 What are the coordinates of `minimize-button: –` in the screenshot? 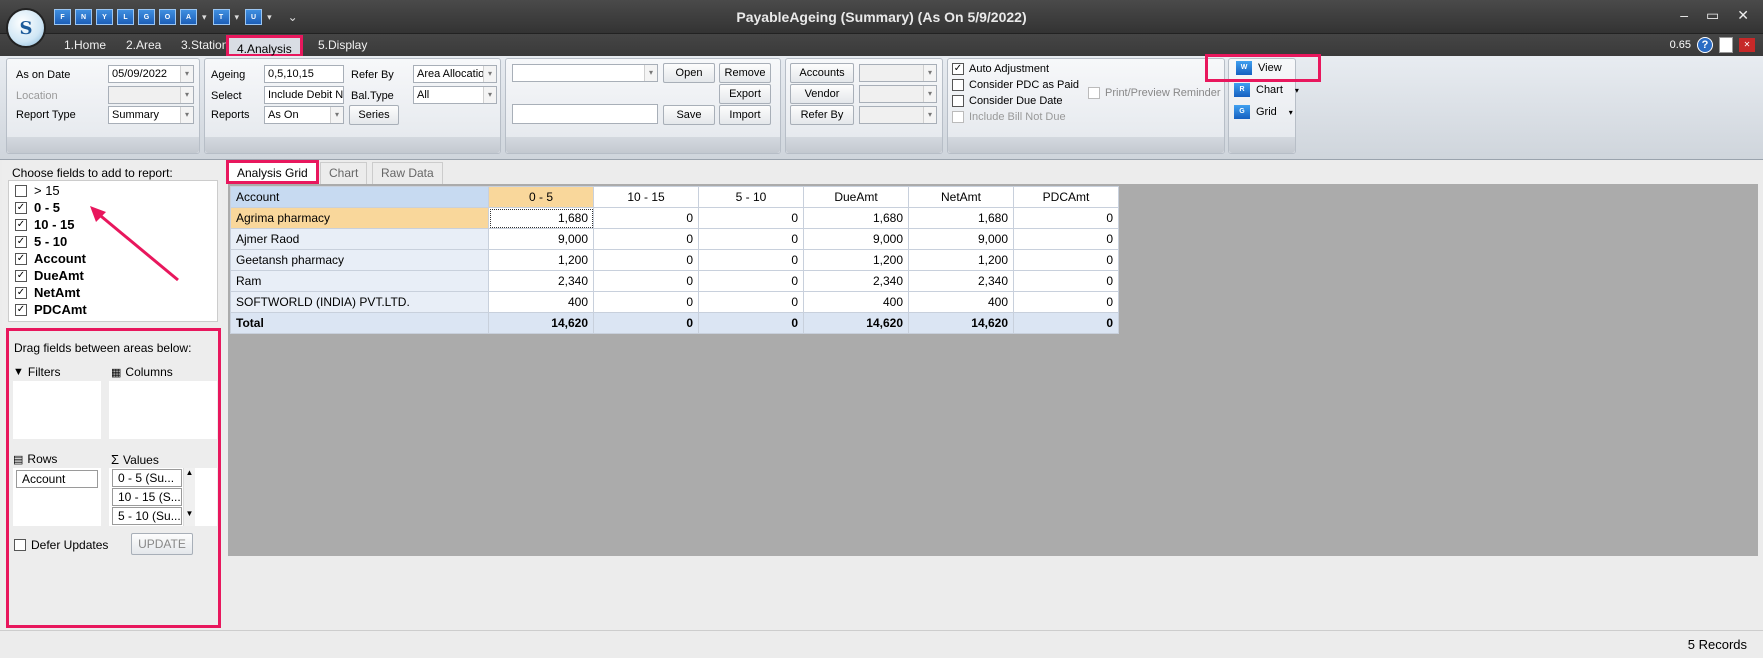 It's located at (1684, 15).